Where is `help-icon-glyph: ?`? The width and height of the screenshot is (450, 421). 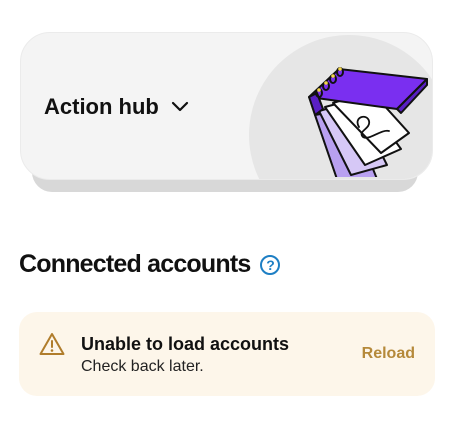
help-icon-glyph: ? is located at coordinates (270, 264).